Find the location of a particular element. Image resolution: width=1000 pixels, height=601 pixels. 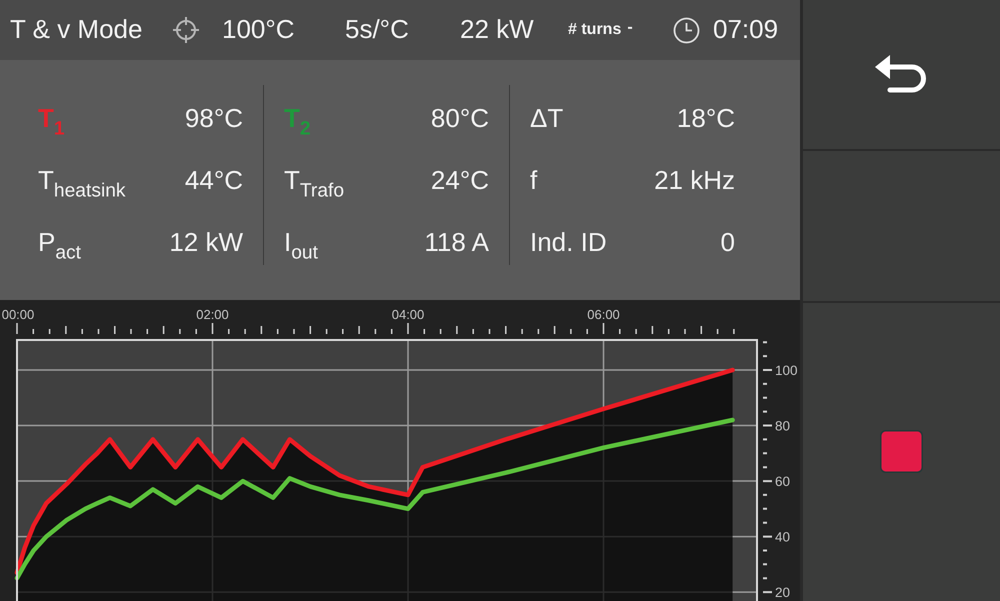

rate-value: 5s/°C is located at coordinates (377, 30).